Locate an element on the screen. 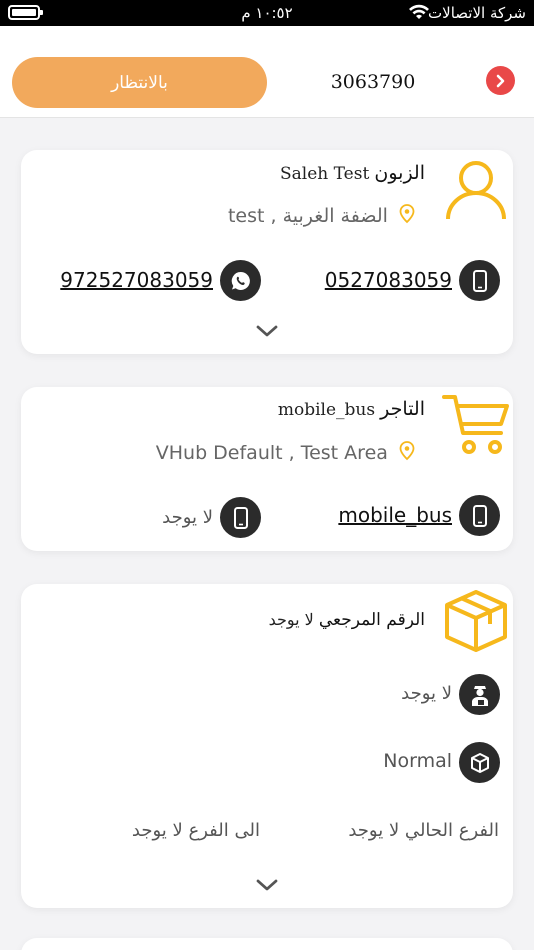  merchant-phone-link: mobile_bus is located at coordinates (395, 515).